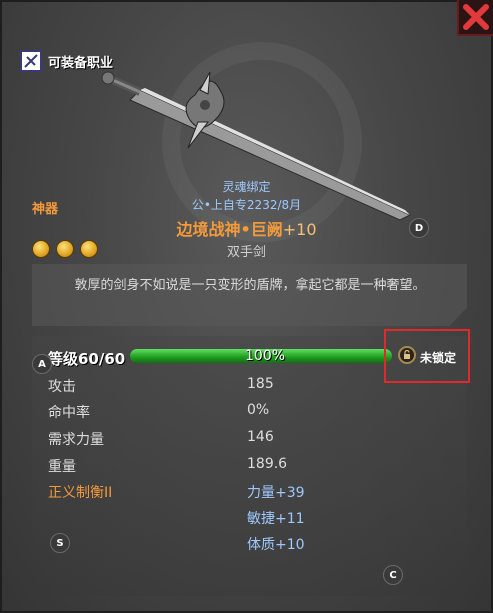 The height and width of the screenshot is (613, 493). Describe the element at coordinates (42, 364) in the screenshot. I see `hotkey-badge-a: A` at that location.